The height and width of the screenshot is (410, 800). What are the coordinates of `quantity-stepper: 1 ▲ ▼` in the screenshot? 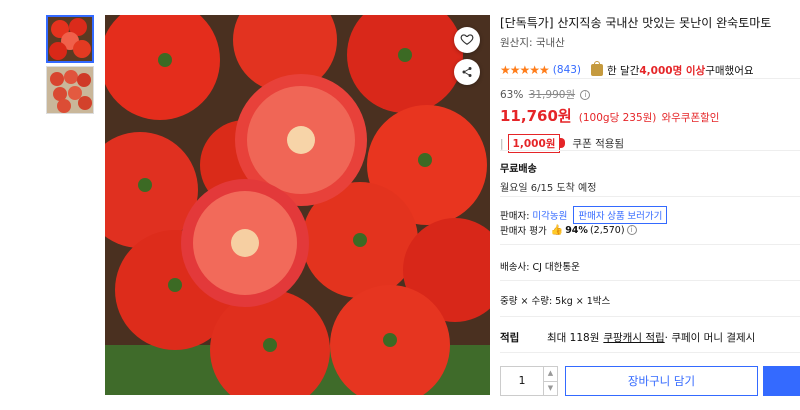 It's located at (529, 381).